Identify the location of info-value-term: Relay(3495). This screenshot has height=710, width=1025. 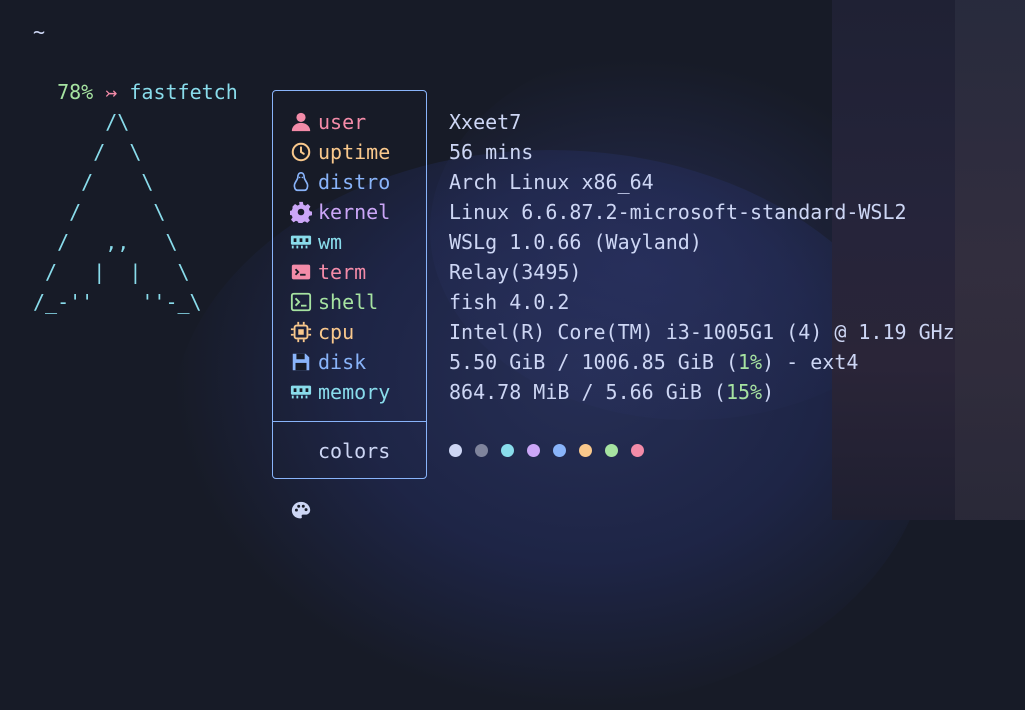
(515, 272).